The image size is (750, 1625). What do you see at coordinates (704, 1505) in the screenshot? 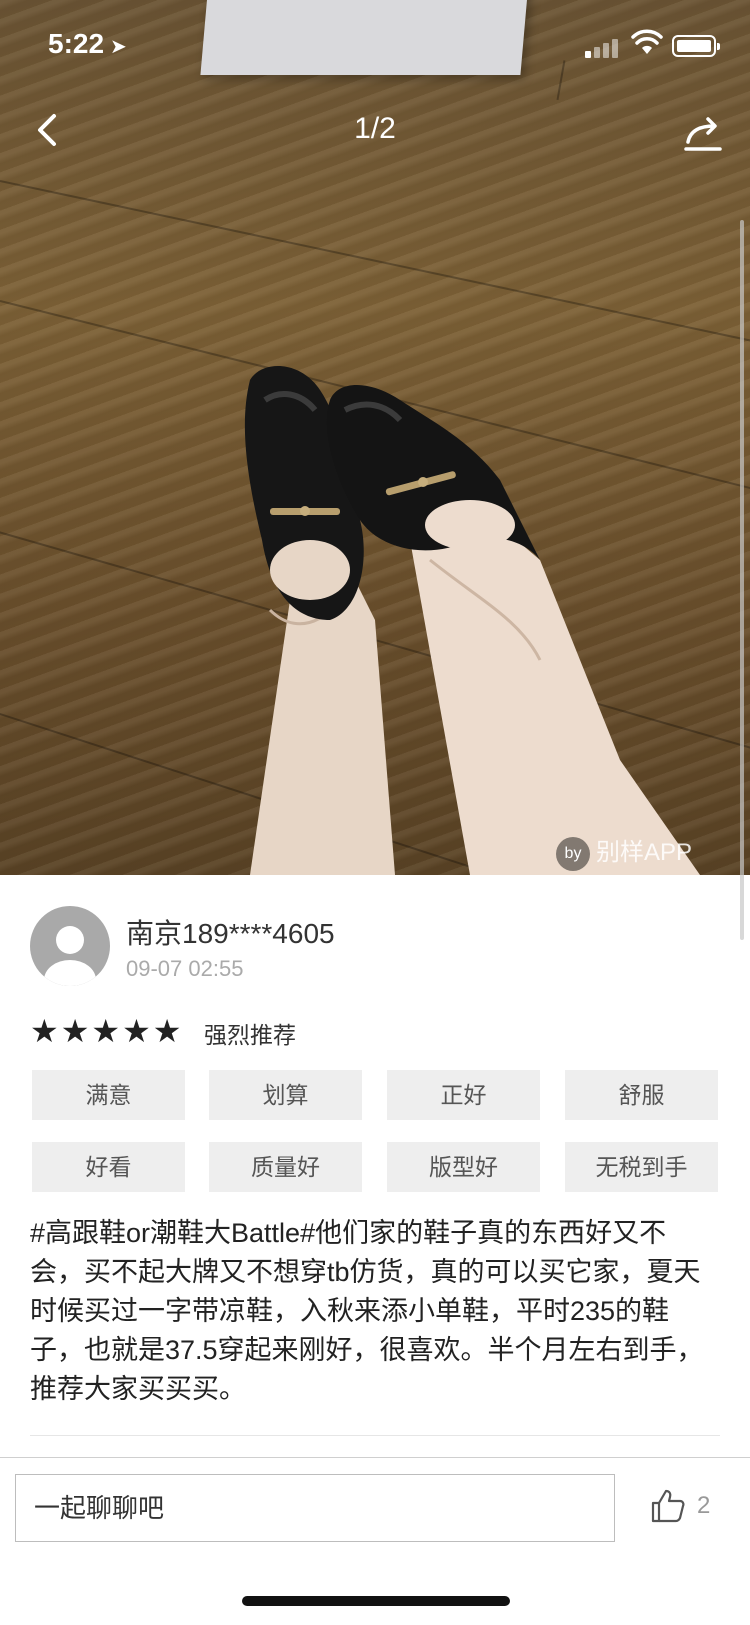
I see `like-count: 2` at bounding box center [704, 1505].